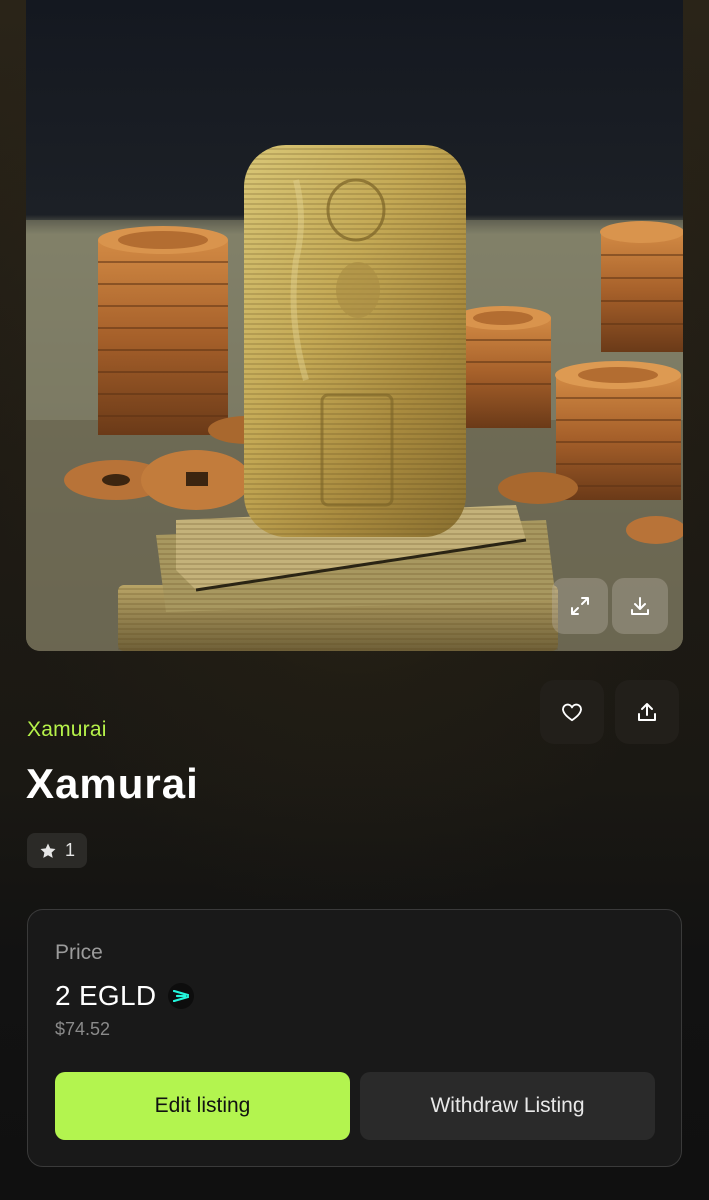 The image size is (709, 1200). I want to click on share-button, so click(647, 712).